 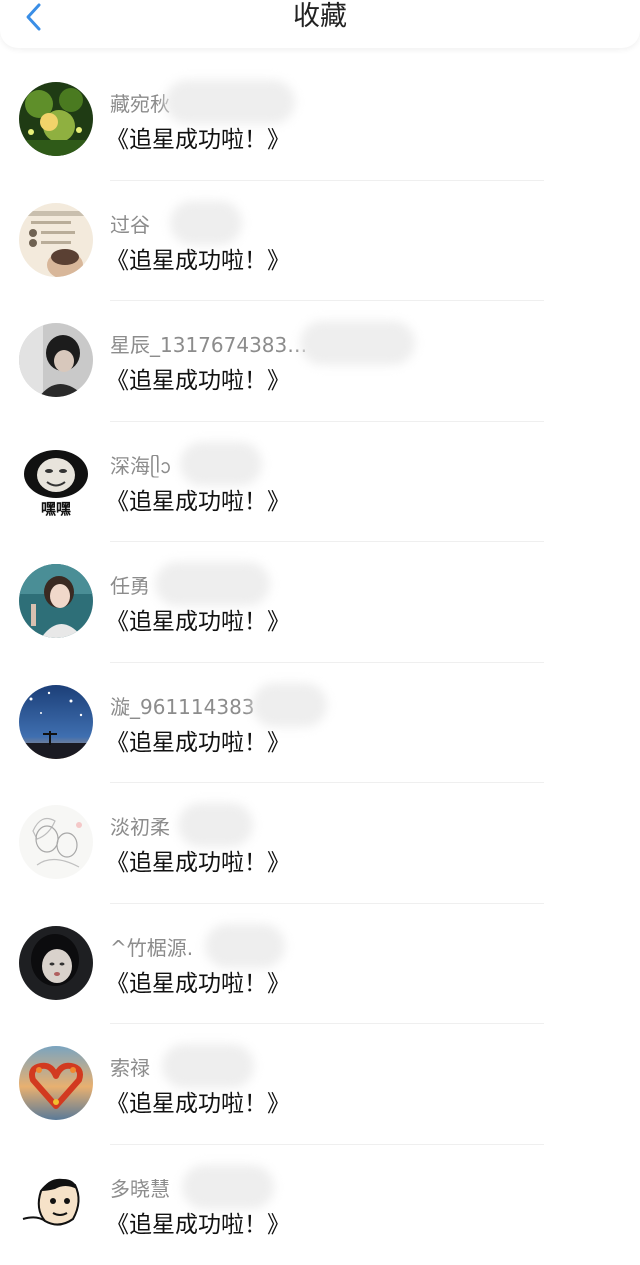 I want to click on list-item: 漩_961114383 《追星成功啦！》, so click(x=320, y=723).